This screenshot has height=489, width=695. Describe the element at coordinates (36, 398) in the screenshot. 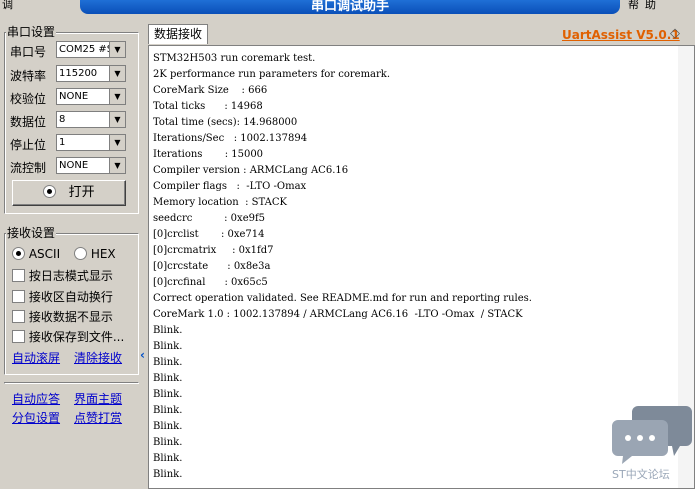

I see `auto-reply-link: 自动应答` at that location.